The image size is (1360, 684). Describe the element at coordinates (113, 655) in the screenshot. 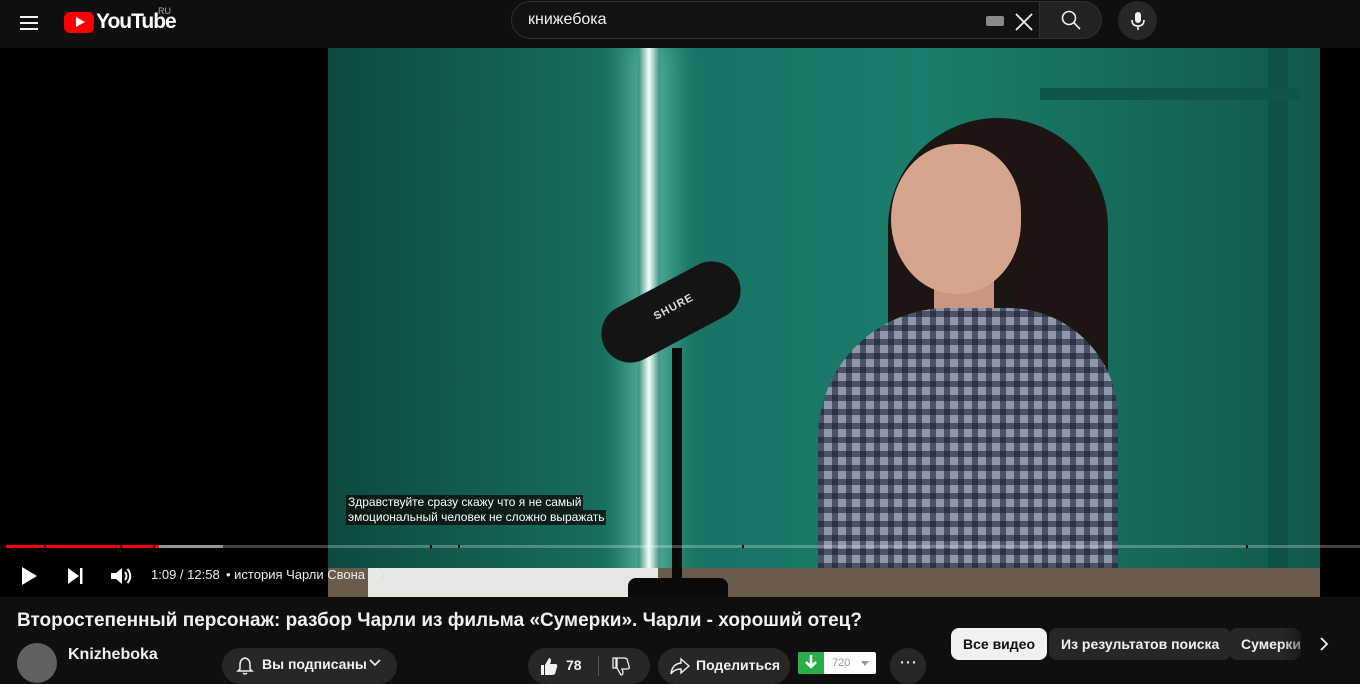

I see `channel-name: Knizheboka` at that location.